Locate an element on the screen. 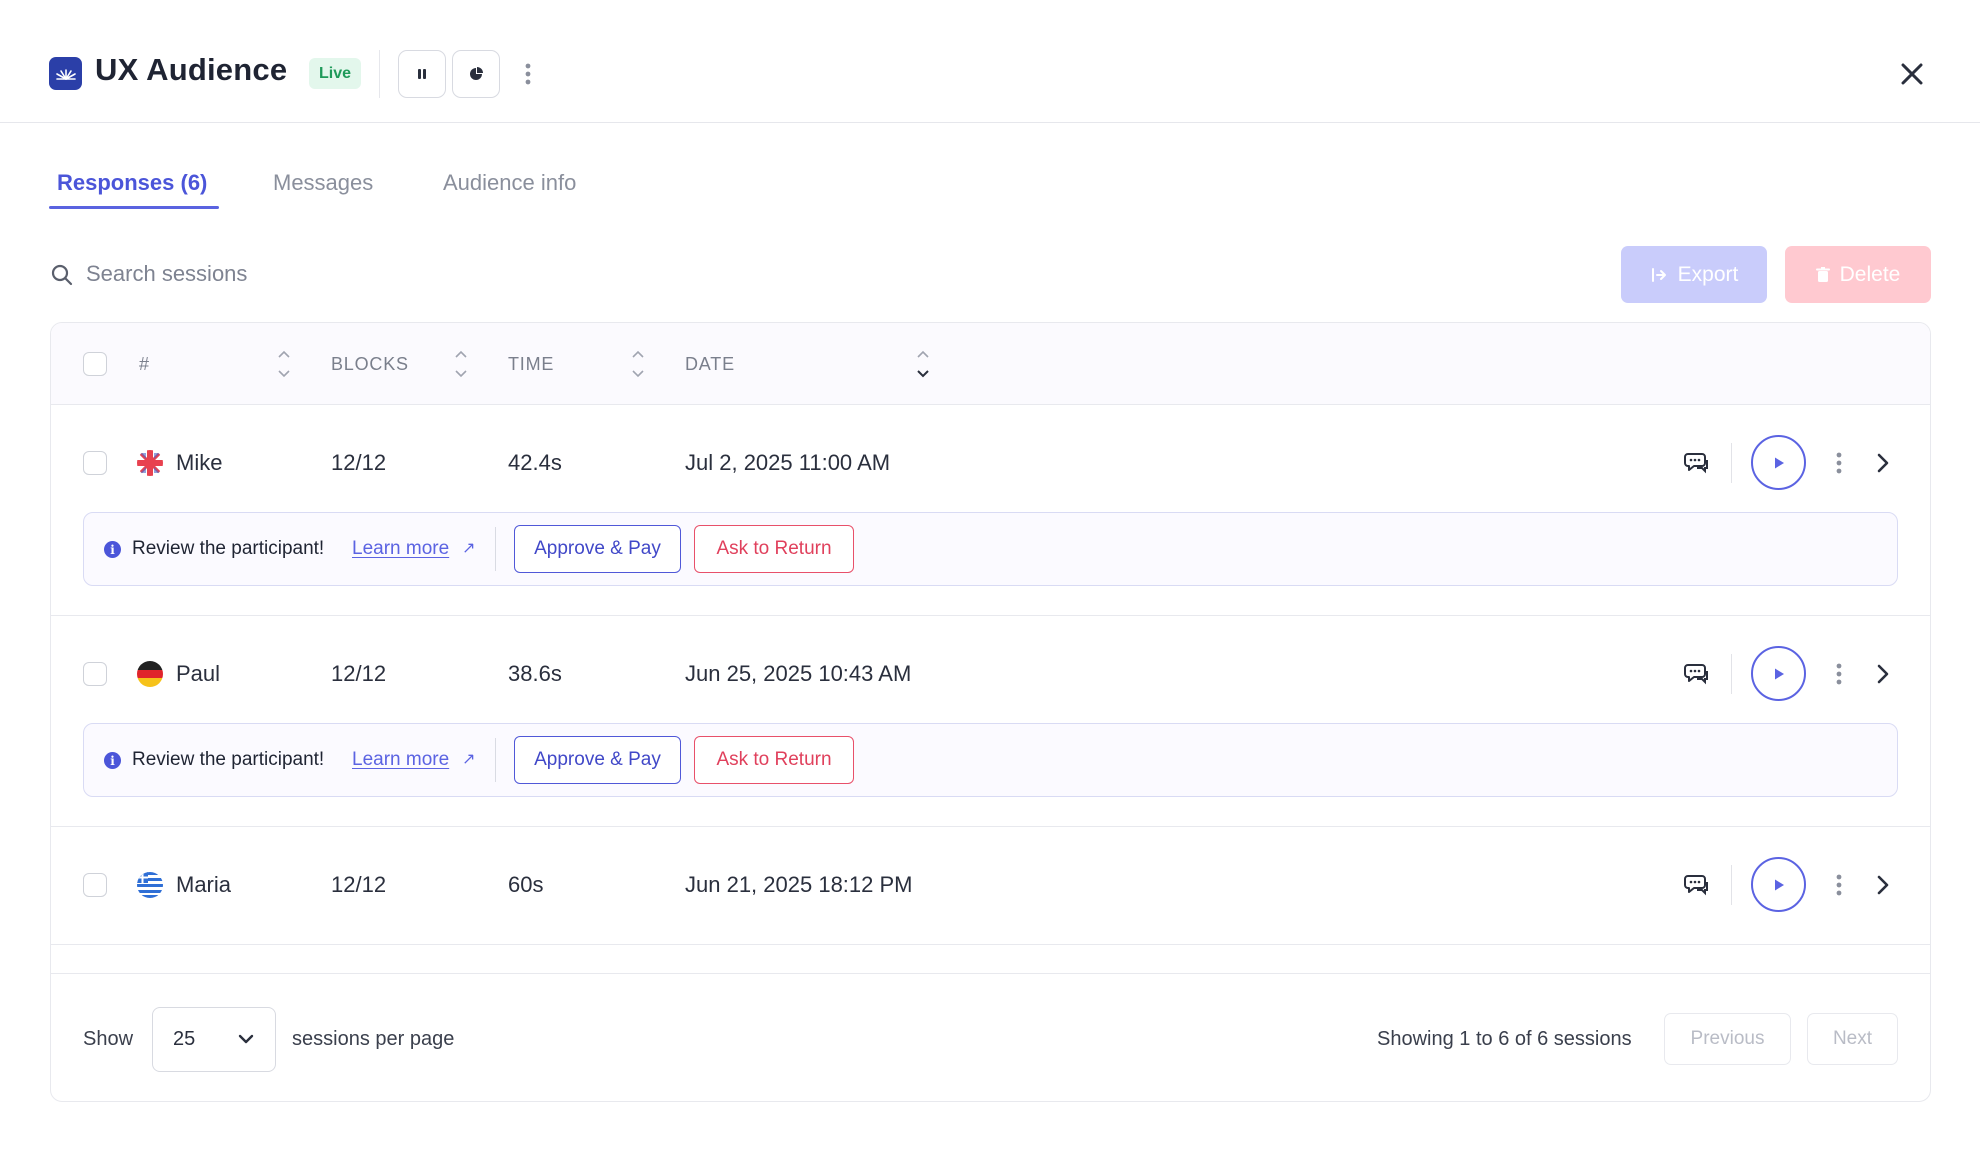 This screenshot has width=1980, height=1152. export-button: Export is located at coordinates (1694, 274).